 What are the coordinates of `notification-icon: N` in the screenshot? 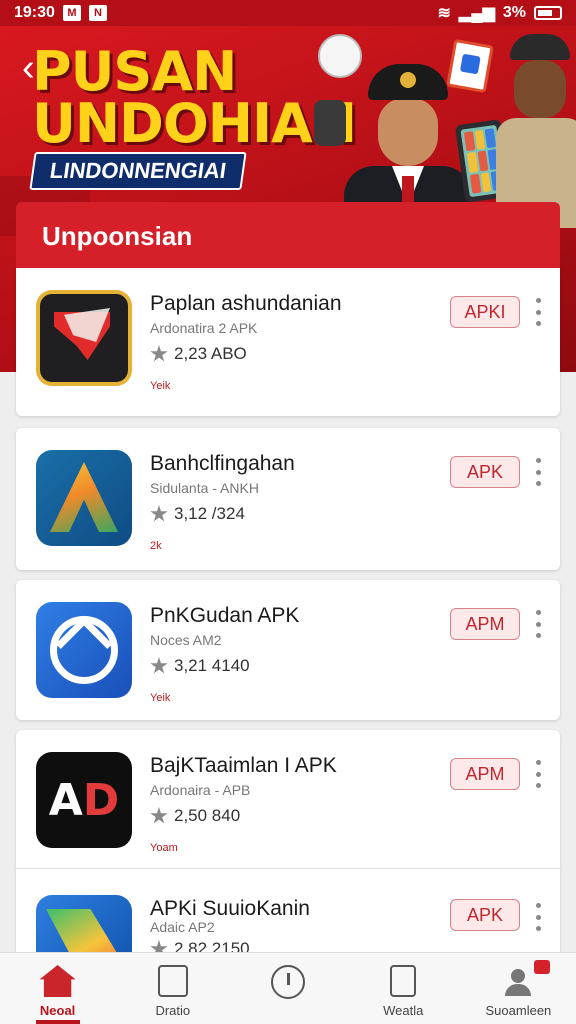 It's located at (97, 13).